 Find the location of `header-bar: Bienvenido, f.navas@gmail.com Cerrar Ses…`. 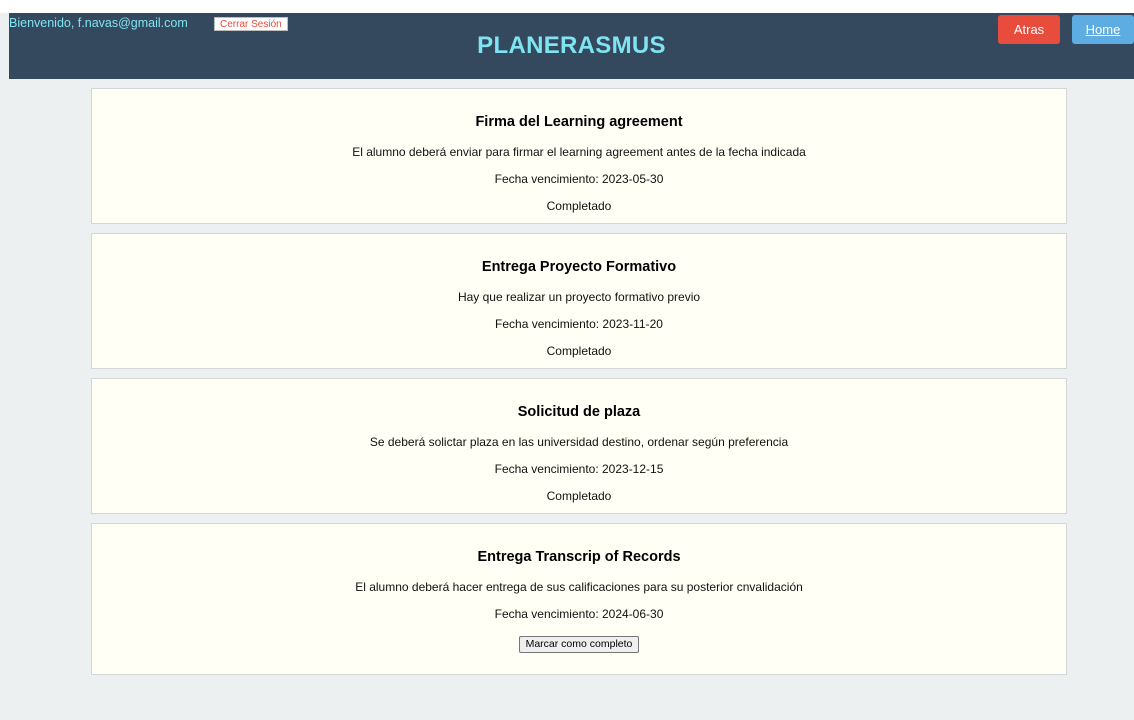

header-bar: Bienvenido, f.navas@gmail.com Cerrar Ses… is located at coordinates (571, 46).